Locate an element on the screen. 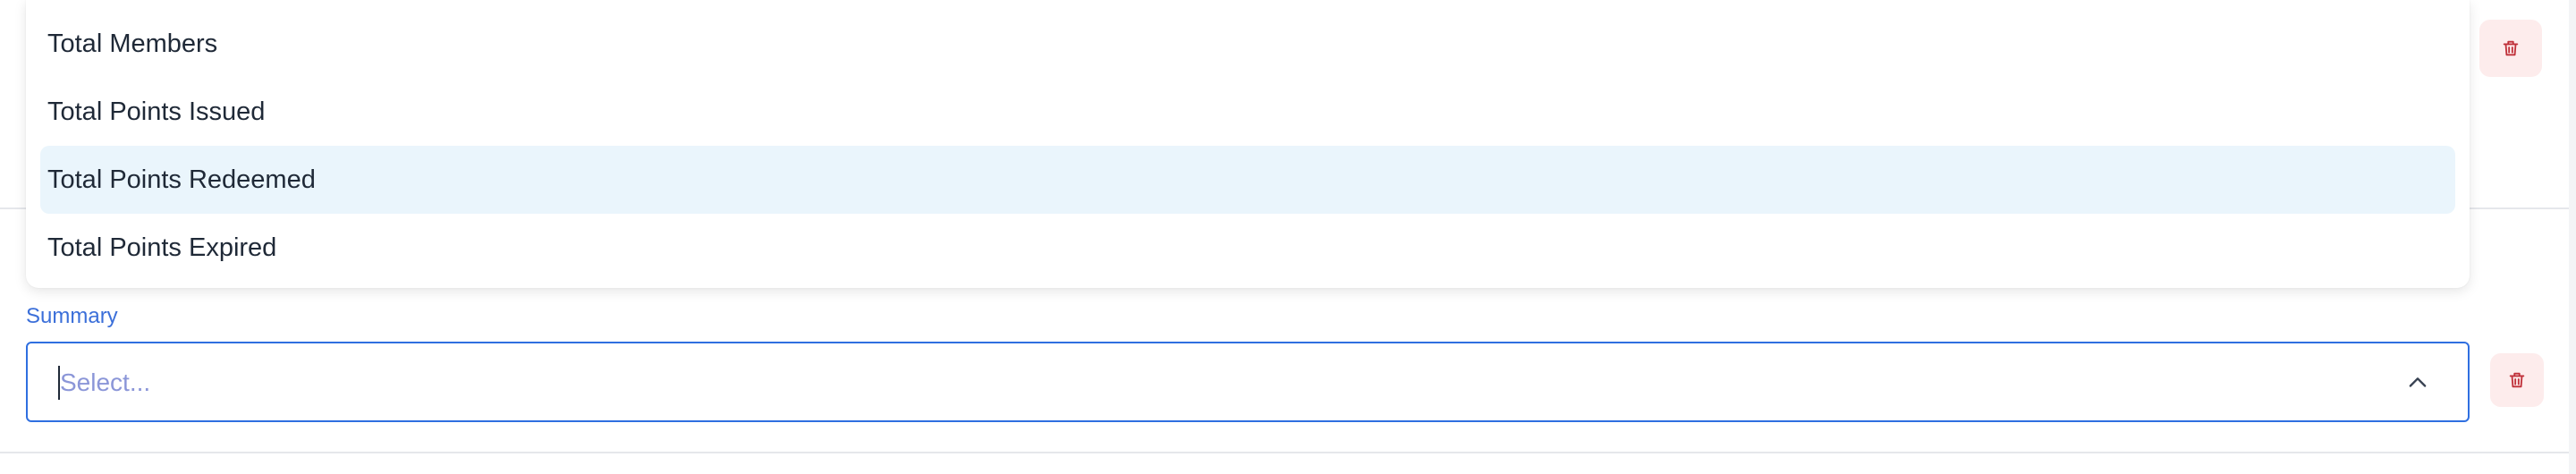 The image size is (2576, 474). option-total-members: Total Members is located at coordinates (1247, 44).